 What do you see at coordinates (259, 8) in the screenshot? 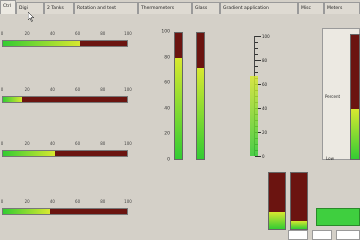
I see `tab-gradient-application: Gradient application` at bounding box center [259, 8].